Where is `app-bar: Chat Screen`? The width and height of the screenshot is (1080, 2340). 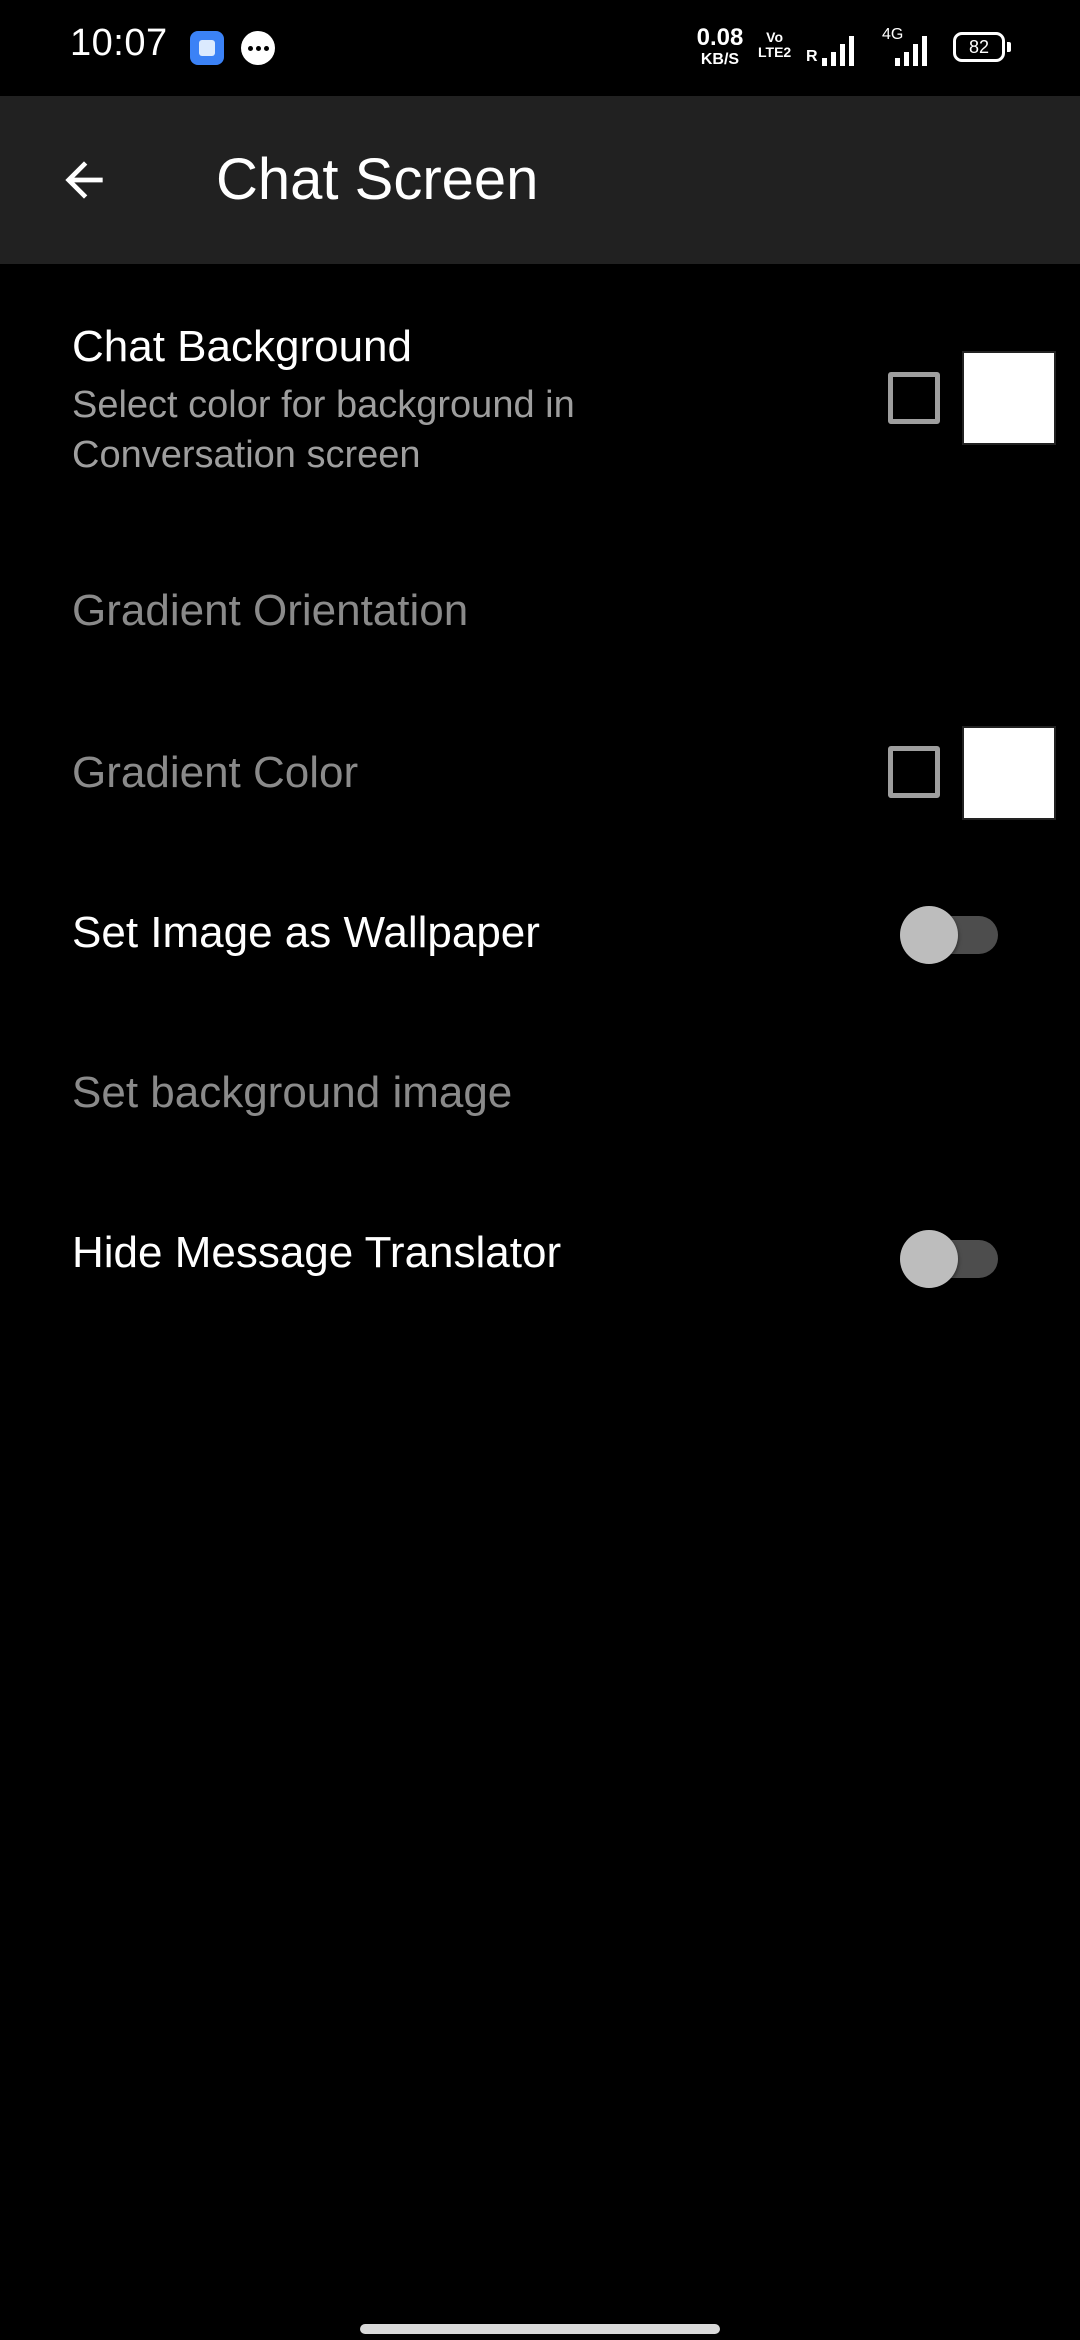
app-bar: Chat Screen is located at coordinates (540, 180).